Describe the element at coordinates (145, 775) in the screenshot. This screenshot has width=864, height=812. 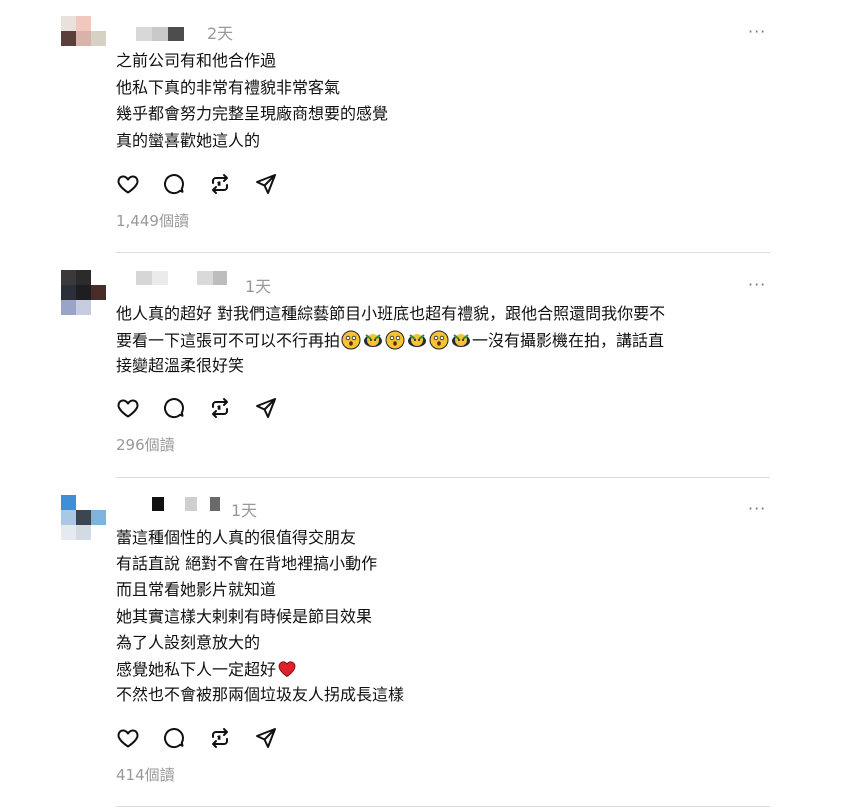
I see `view-count: 414個讀` at that location.